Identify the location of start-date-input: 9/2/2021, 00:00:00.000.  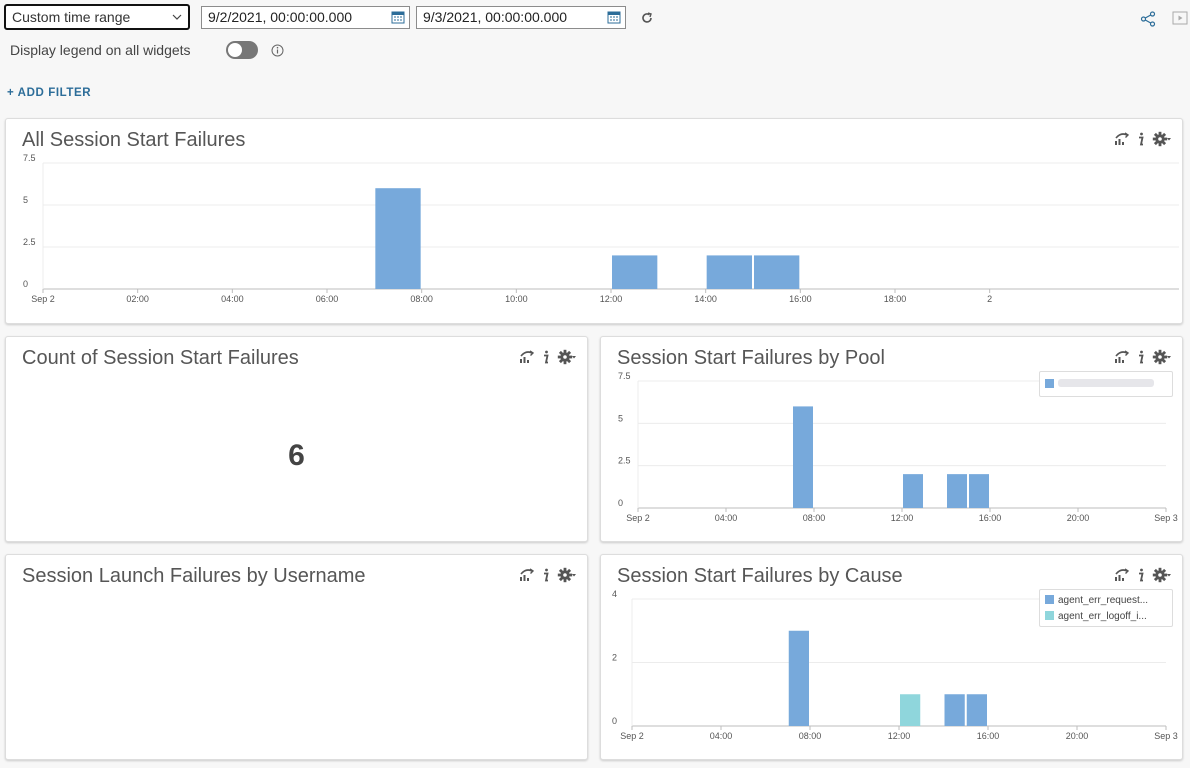
(305, 17).